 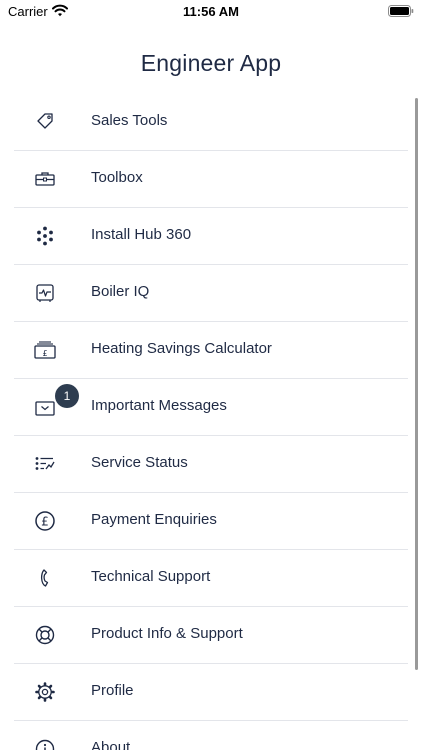 I want to click on envelope-icon, so click(x=45, y=407).